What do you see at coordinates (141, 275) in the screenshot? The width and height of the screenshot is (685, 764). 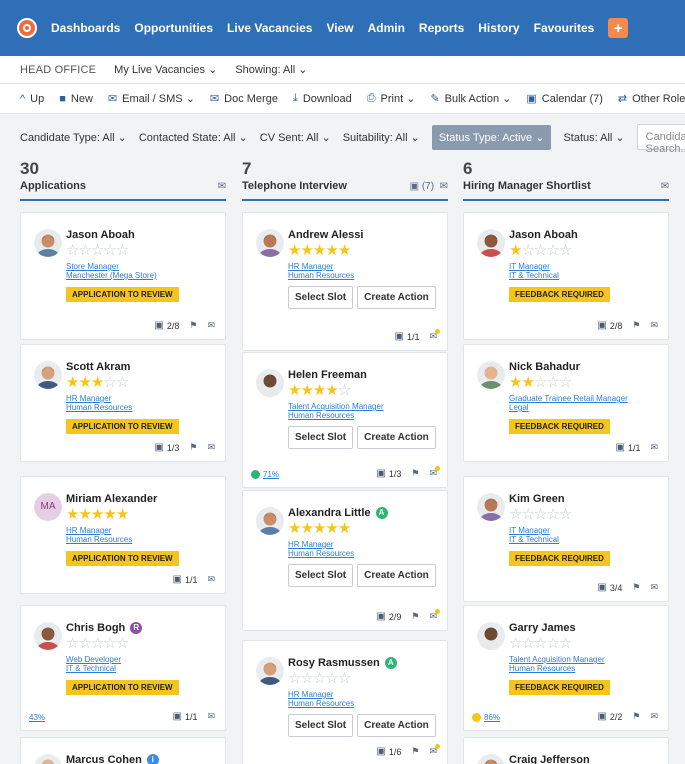 I see `vacancy-department-link: Manchester (Mega Store)` at bounding box center [141, 275].